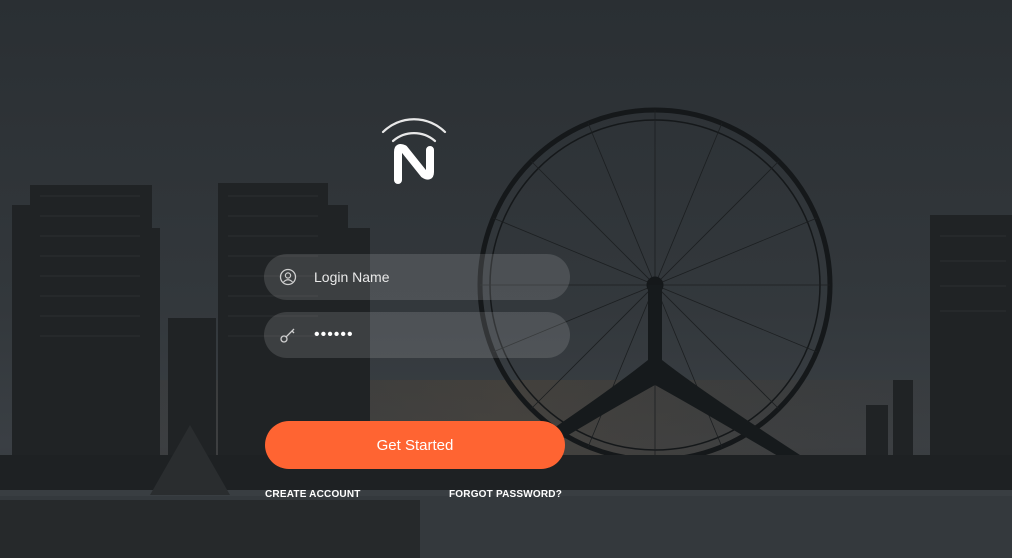 The image size is (1012, 558). Describe the element at coordinates (442, 277) in the screenshot. I see `login-name-input` at that location.